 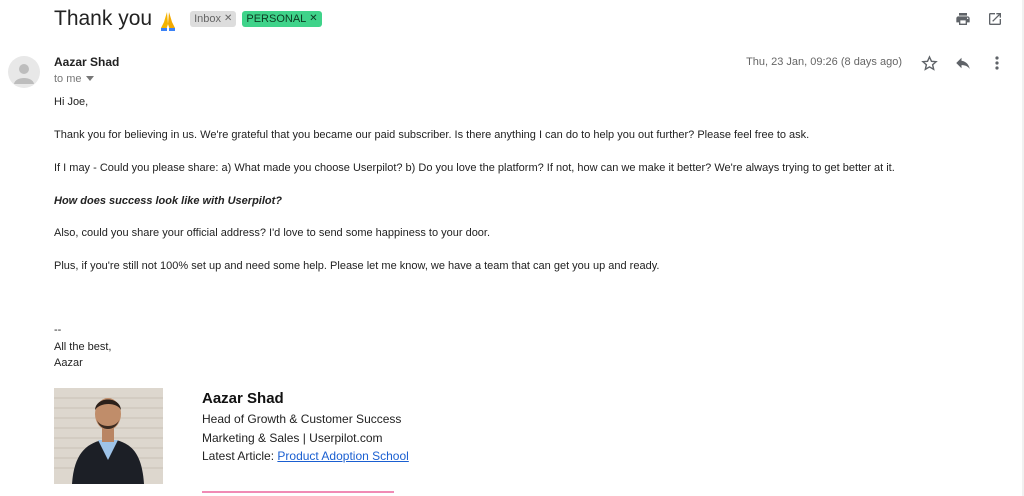 What do you see at coordinates (979, 19) in the screenshot?
I see `thread-actions` at bounding box center [979, 19].